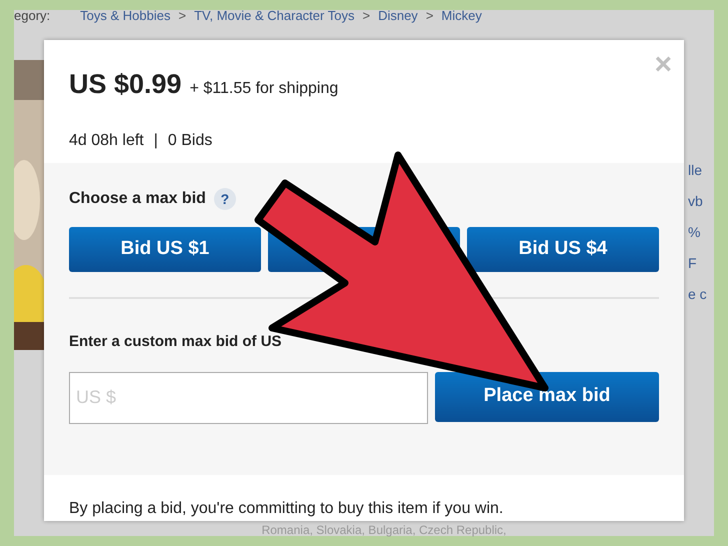  I want to click on shipping-cost: + $11.55 for shipping, so click(264, 89).